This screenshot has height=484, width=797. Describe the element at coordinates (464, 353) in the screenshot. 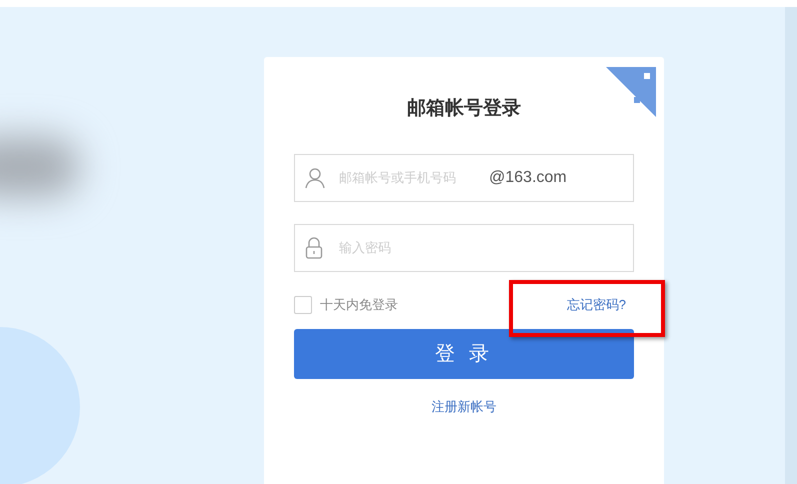

I see `login-button: 登 录` at that location.